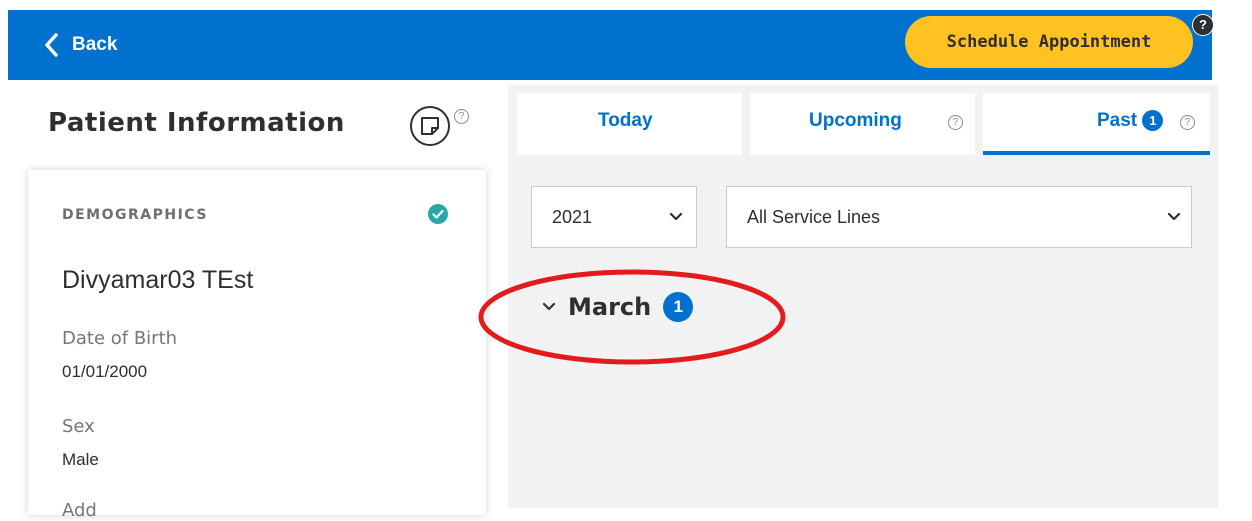 Image resolution: width=1252 pixels, height=521 pixels. What do you see at coordinates (120, 338) in the screenshot?
I see `dob-label: Date of Birth` at bounding box center [120, 338].